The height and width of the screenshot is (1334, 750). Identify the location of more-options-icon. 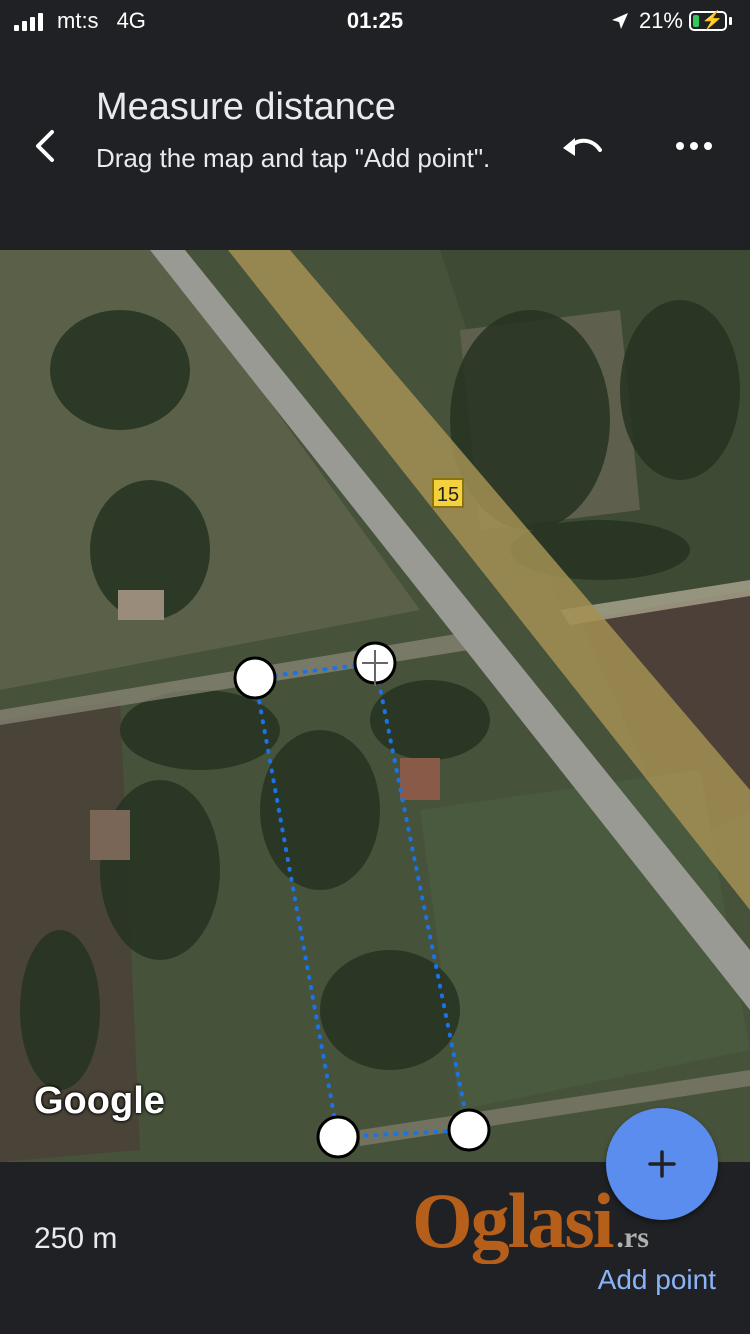
(694, 146).